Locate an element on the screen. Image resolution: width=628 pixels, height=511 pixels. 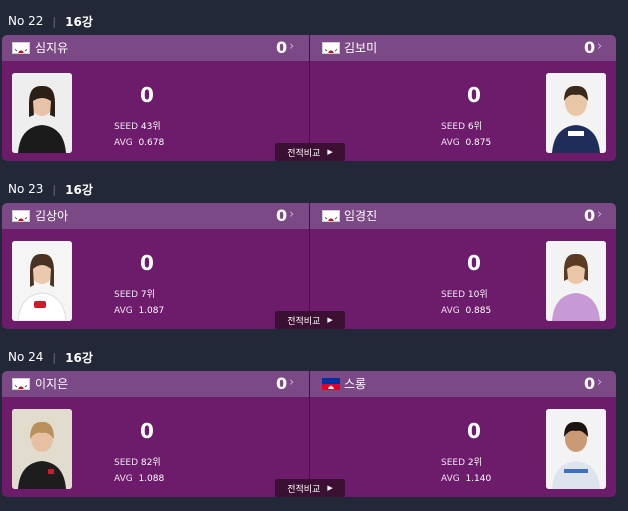
seed-value: 82위 is located at coordinates (150, 463).